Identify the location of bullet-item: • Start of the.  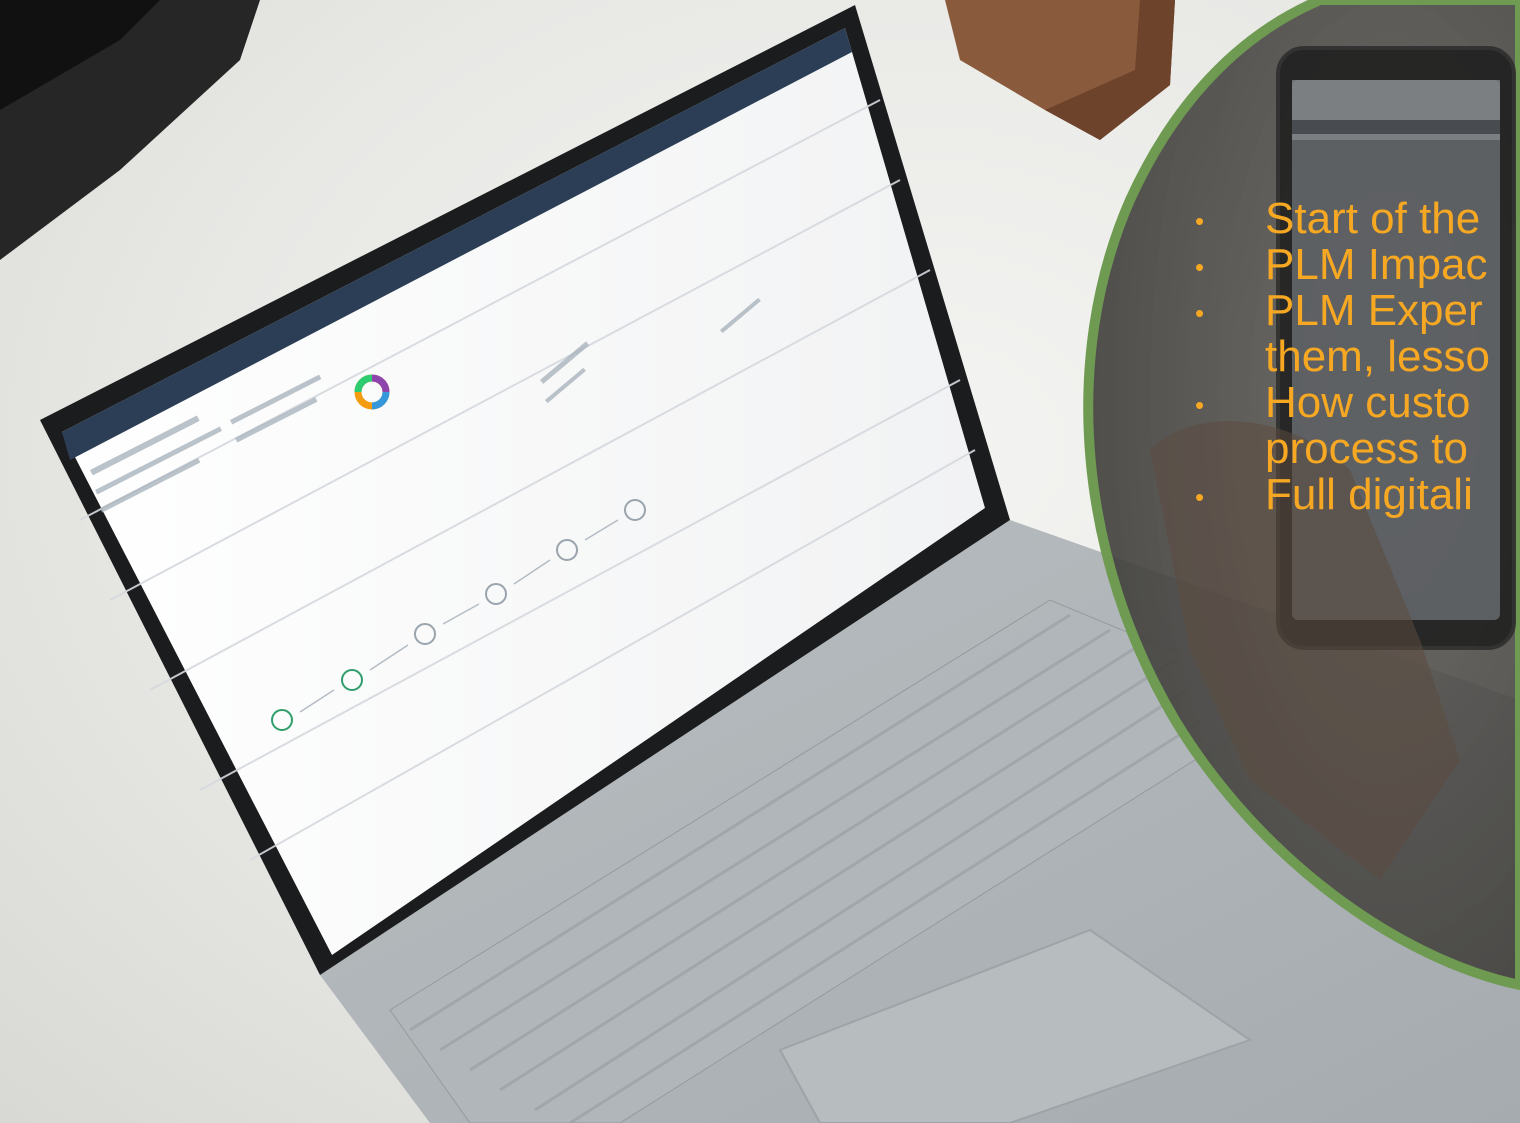
(1357, 219).